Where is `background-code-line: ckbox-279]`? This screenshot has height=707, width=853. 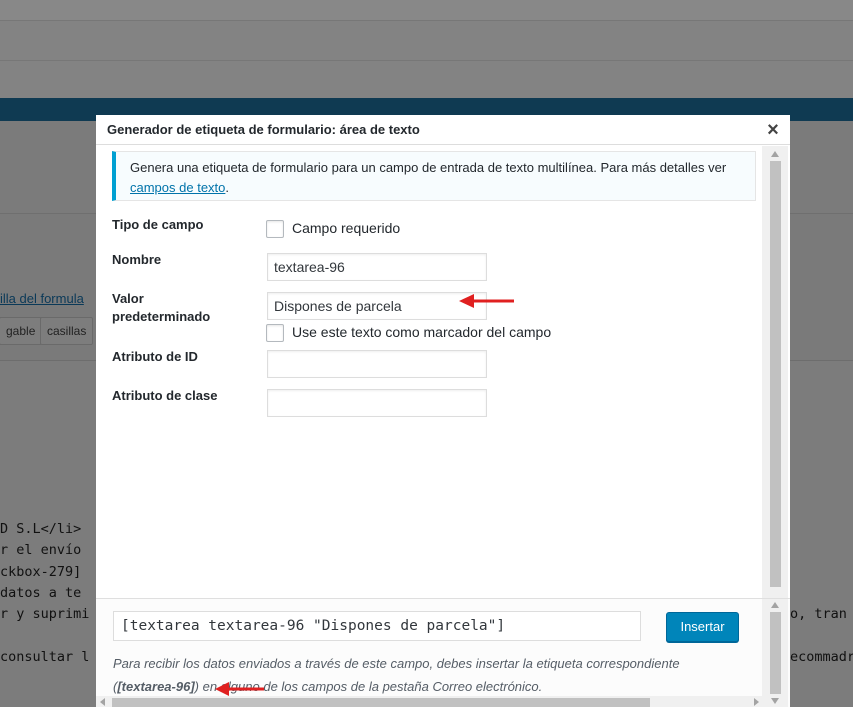 background-code-line: ckbox-279] is located at coordinates (41, 572).